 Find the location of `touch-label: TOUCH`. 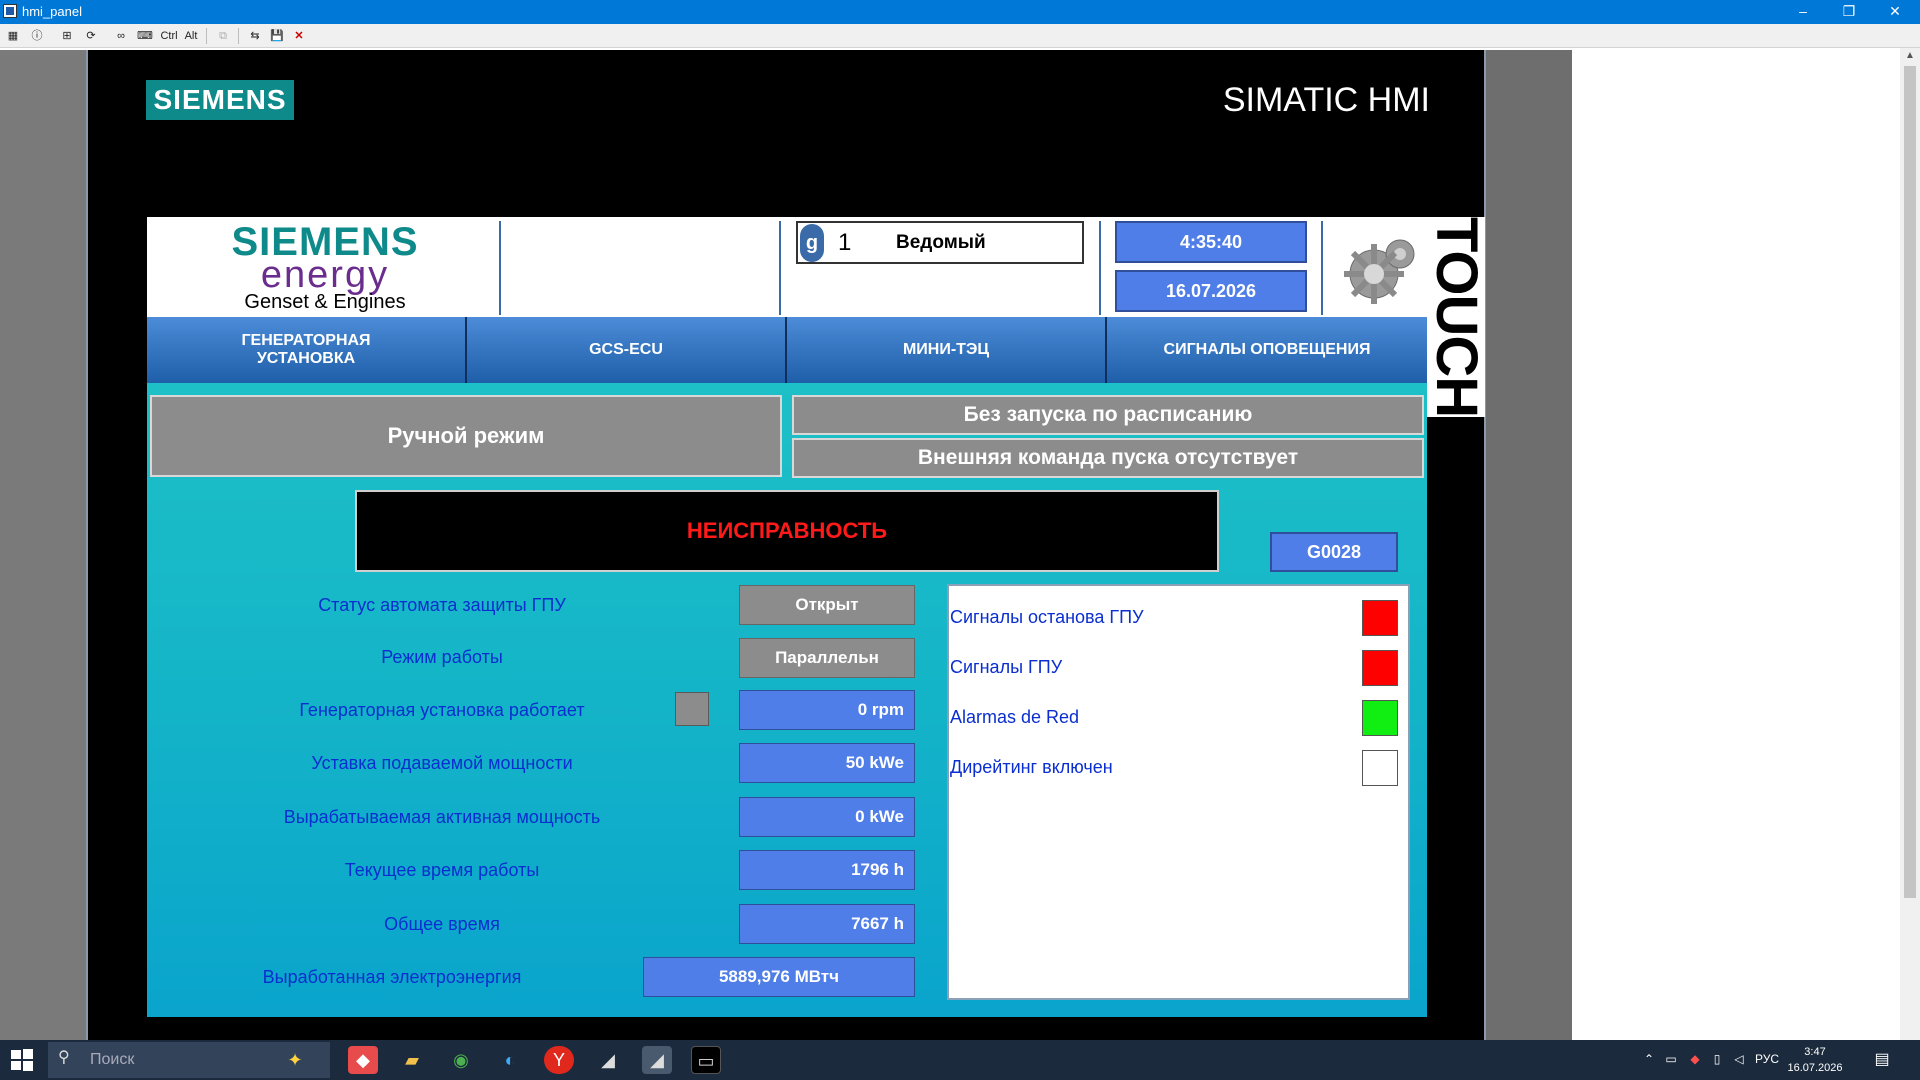

touch-label: TOUCH is located at coordinates (1456, 317).